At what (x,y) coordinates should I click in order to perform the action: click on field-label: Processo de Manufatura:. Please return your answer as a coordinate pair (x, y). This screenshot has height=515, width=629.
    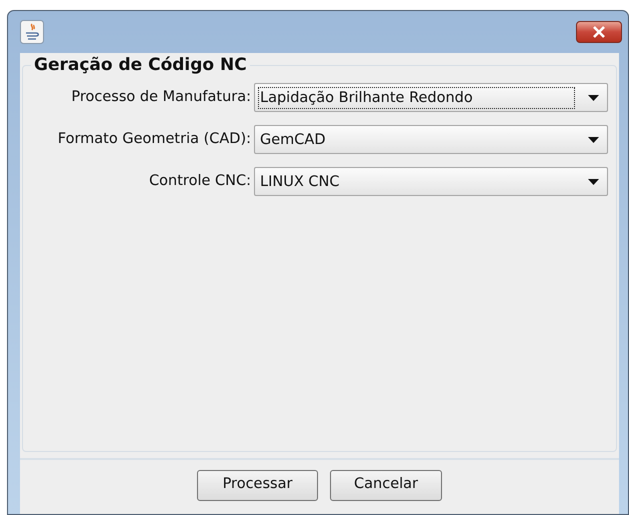
    Looking at the image, I should click on (161, 97).